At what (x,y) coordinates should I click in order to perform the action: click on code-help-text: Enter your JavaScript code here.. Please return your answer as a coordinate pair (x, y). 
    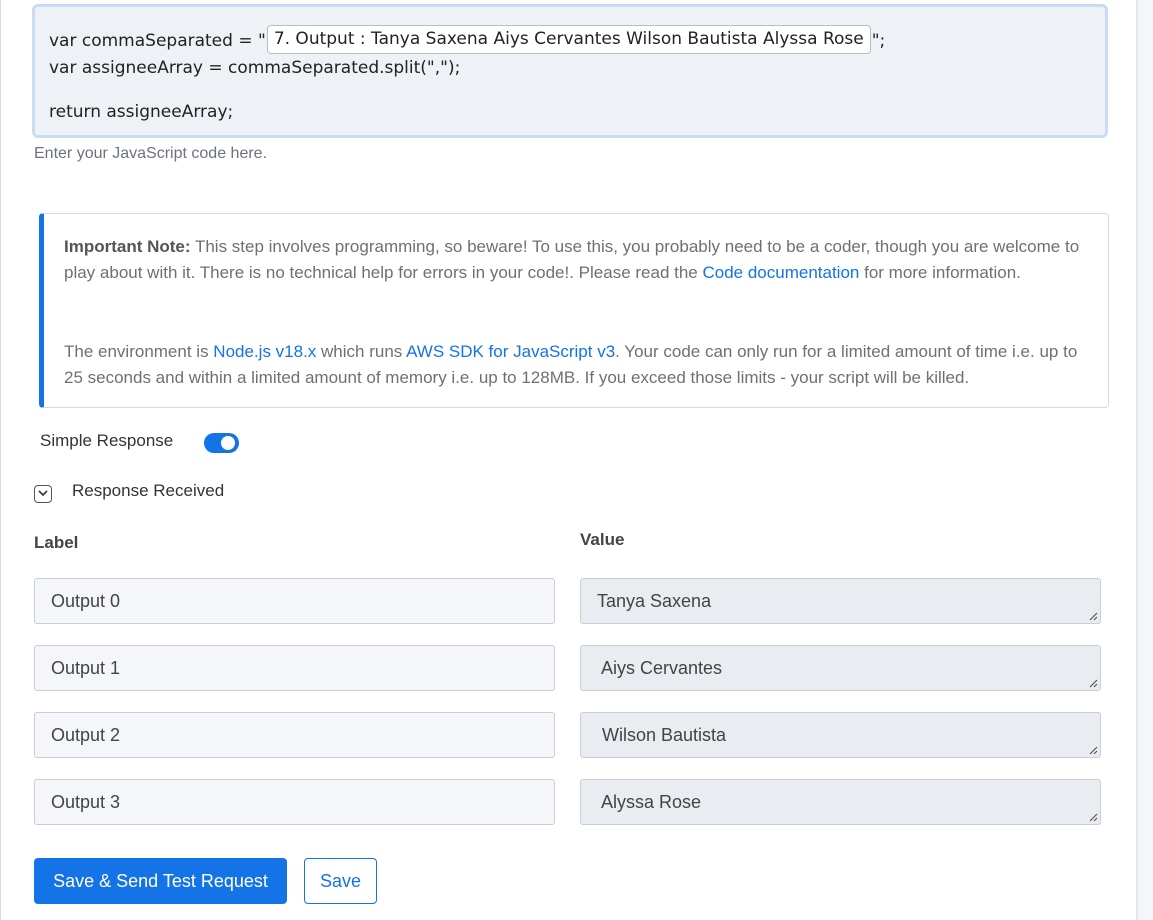
    Looking at the image, I should click on (151, 153).